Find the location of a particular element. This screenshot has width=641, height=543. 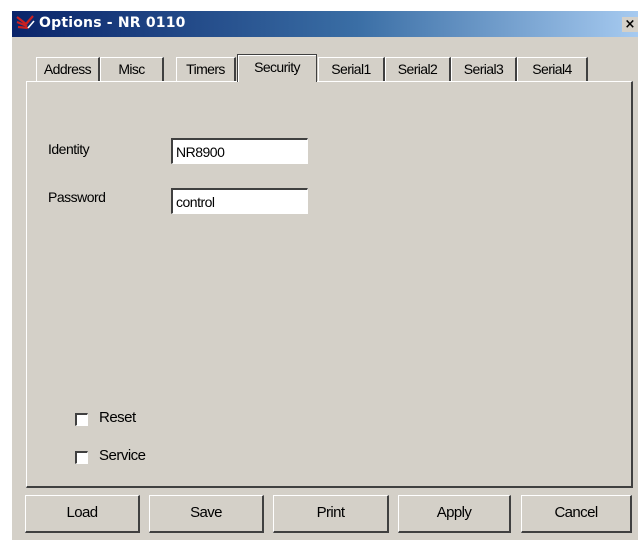

password-field is located at coordinates (239, 201).